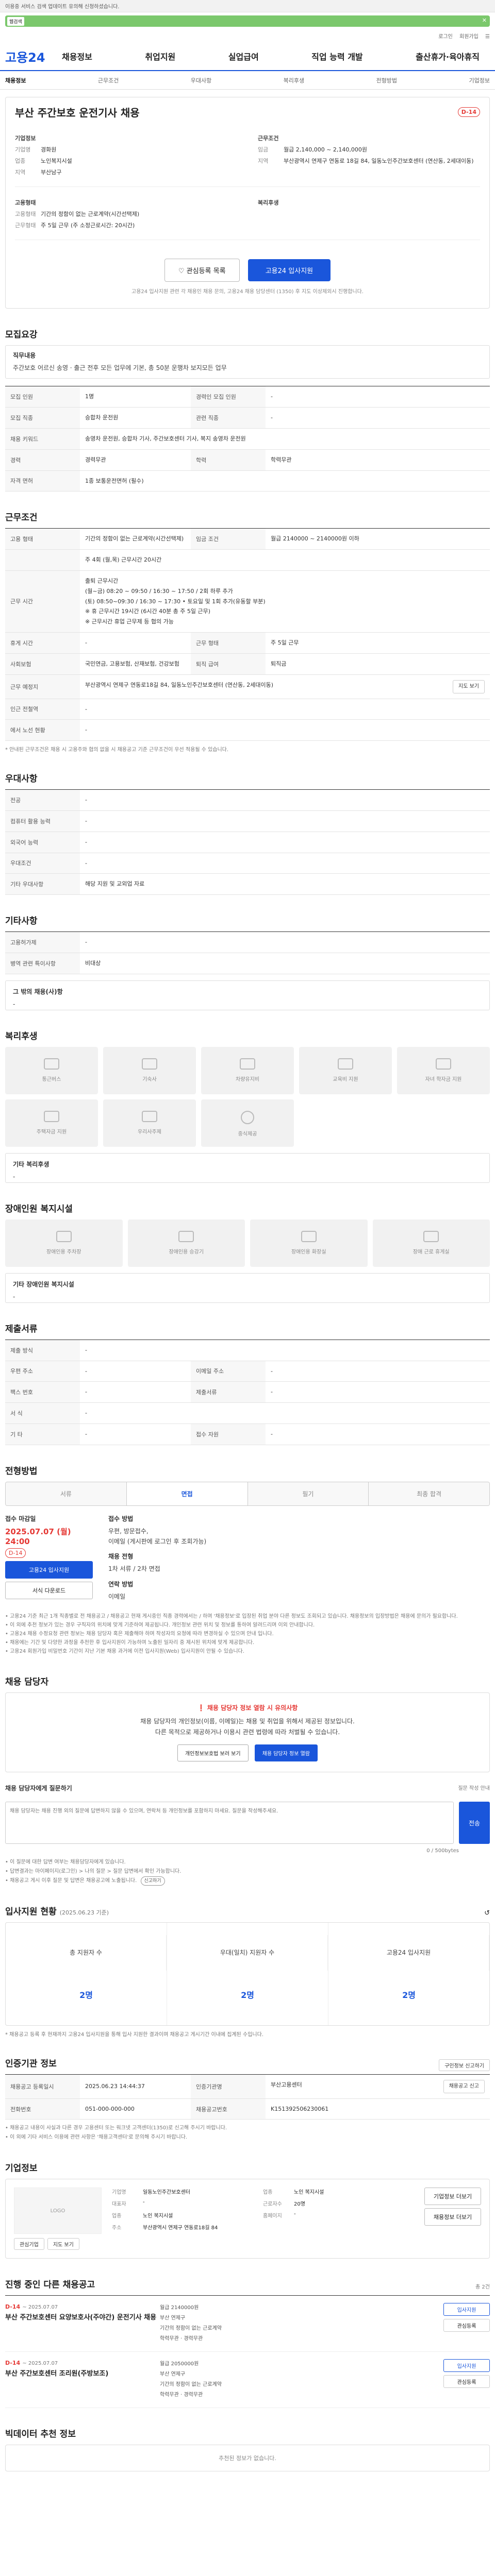 The image size is (495, 2576). I want to click on row-key: 인근 전철역, so click(42, 709).